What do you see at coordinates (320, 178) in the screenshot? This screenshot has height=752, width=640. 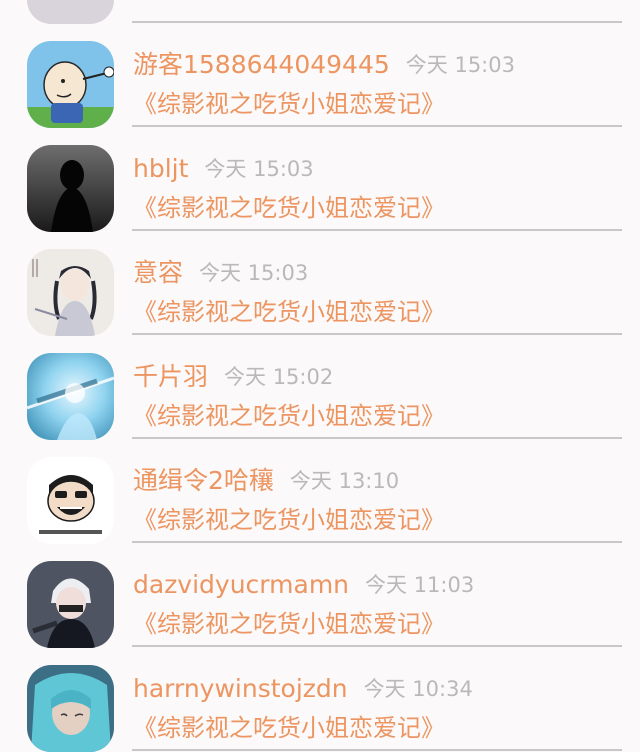 I see `list-item: hbljt 今天 15:03 《综影视之吃货小姐恋爱记》` at bounding box center [320, 178].